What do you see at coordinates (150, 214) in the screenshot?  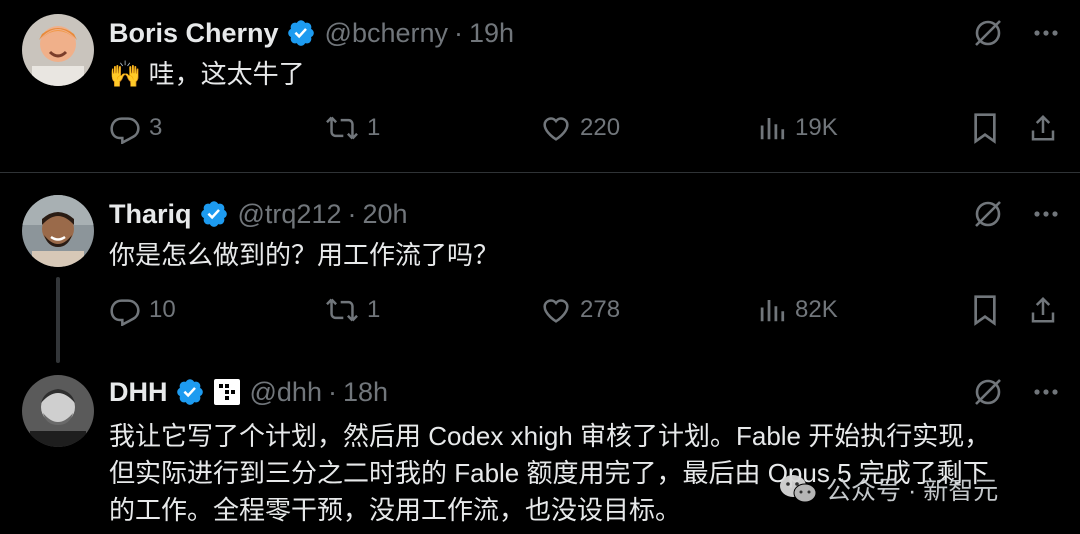 I see `user-name: Thariq` at bounding box center [150, 214].